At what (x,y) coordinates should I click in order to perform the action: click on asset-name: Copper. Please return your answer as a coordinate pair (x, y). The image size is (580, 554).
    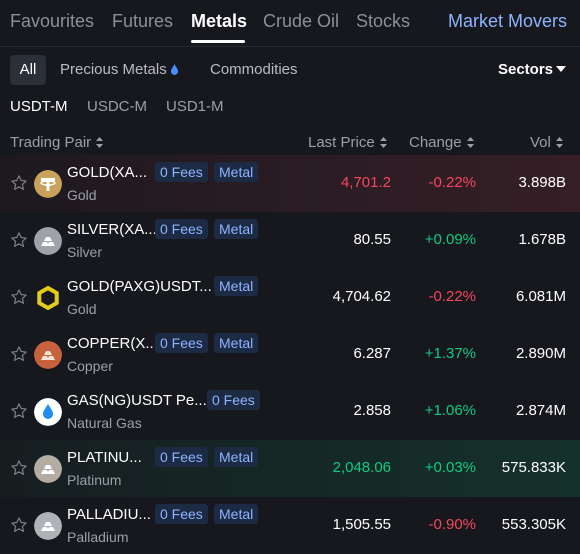
    Looking at the image, I should click on (90, 366).